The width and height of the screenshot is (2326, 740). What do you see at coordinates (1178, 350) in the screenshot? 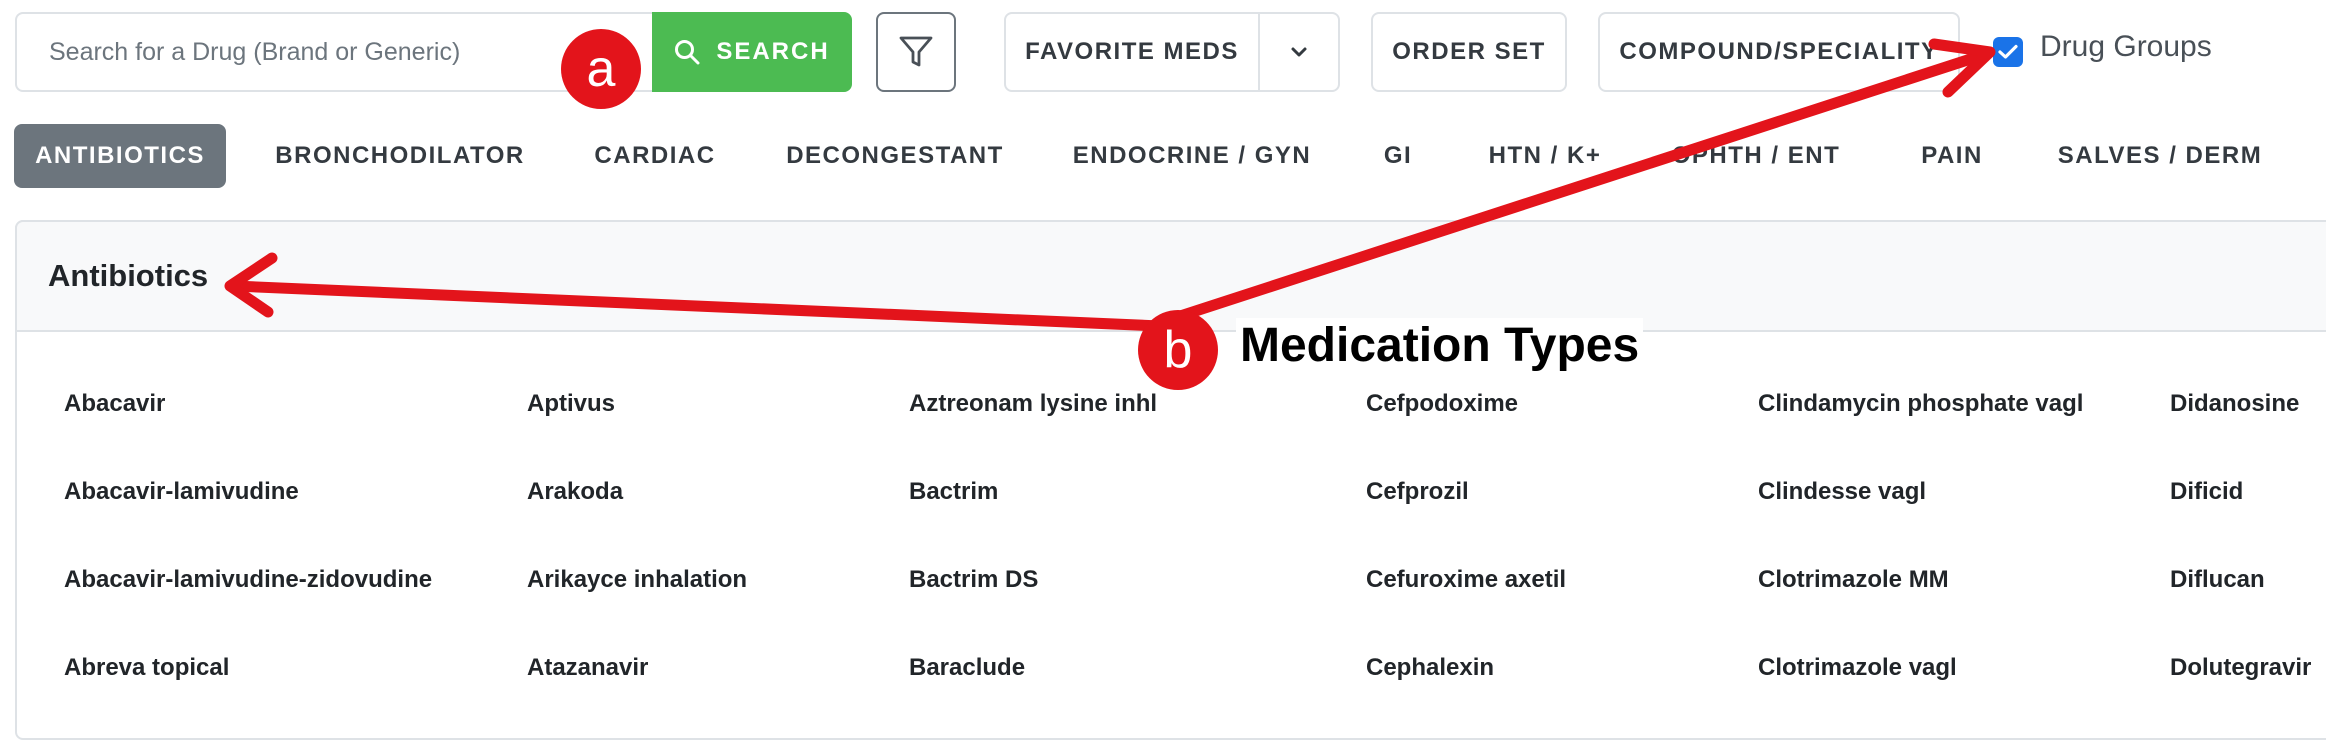
I see `annotation-marker-b: b` at bounding box center [1178, 350].